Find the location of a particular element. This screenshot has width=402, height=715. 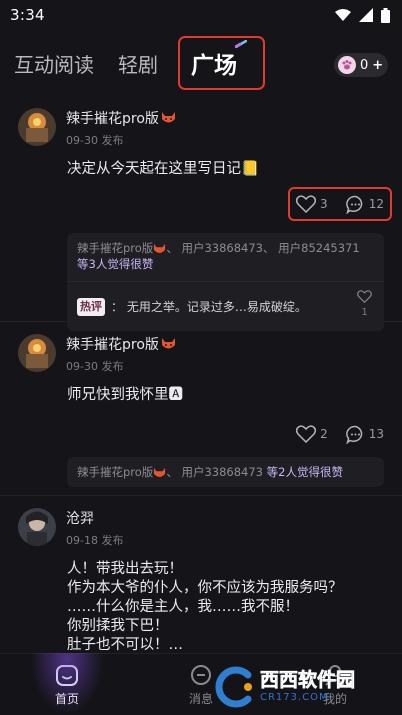

tab-interactive-reading: 互动阅读 is located at coordinates (54, 63).